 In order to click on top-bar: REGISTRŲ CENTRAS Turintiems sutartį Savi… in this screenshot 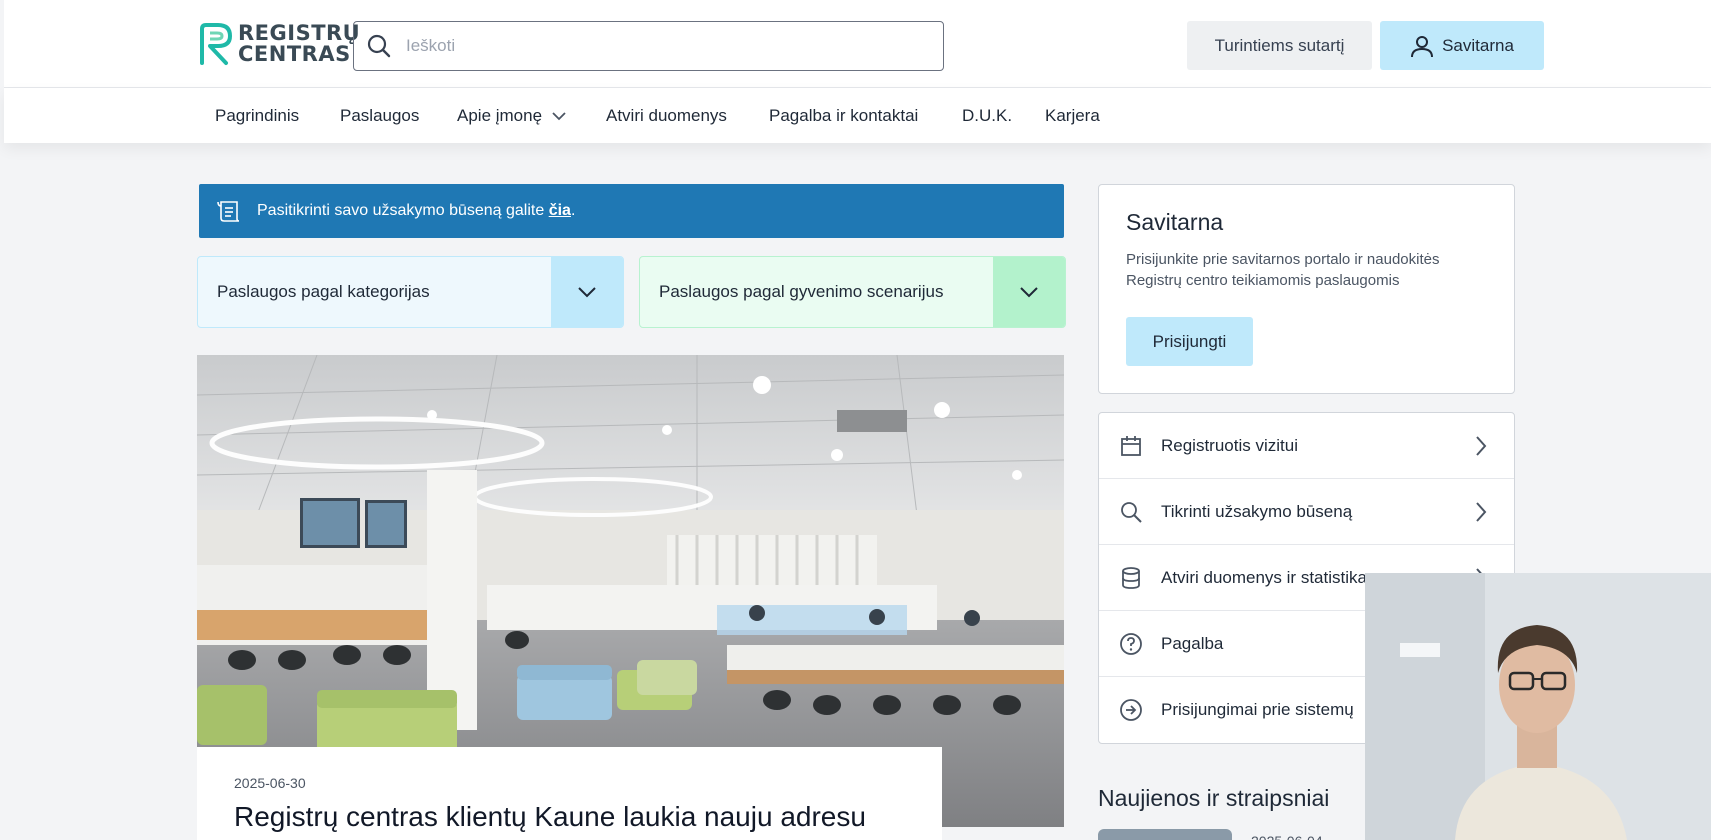, I will do `click(857, 44)`.